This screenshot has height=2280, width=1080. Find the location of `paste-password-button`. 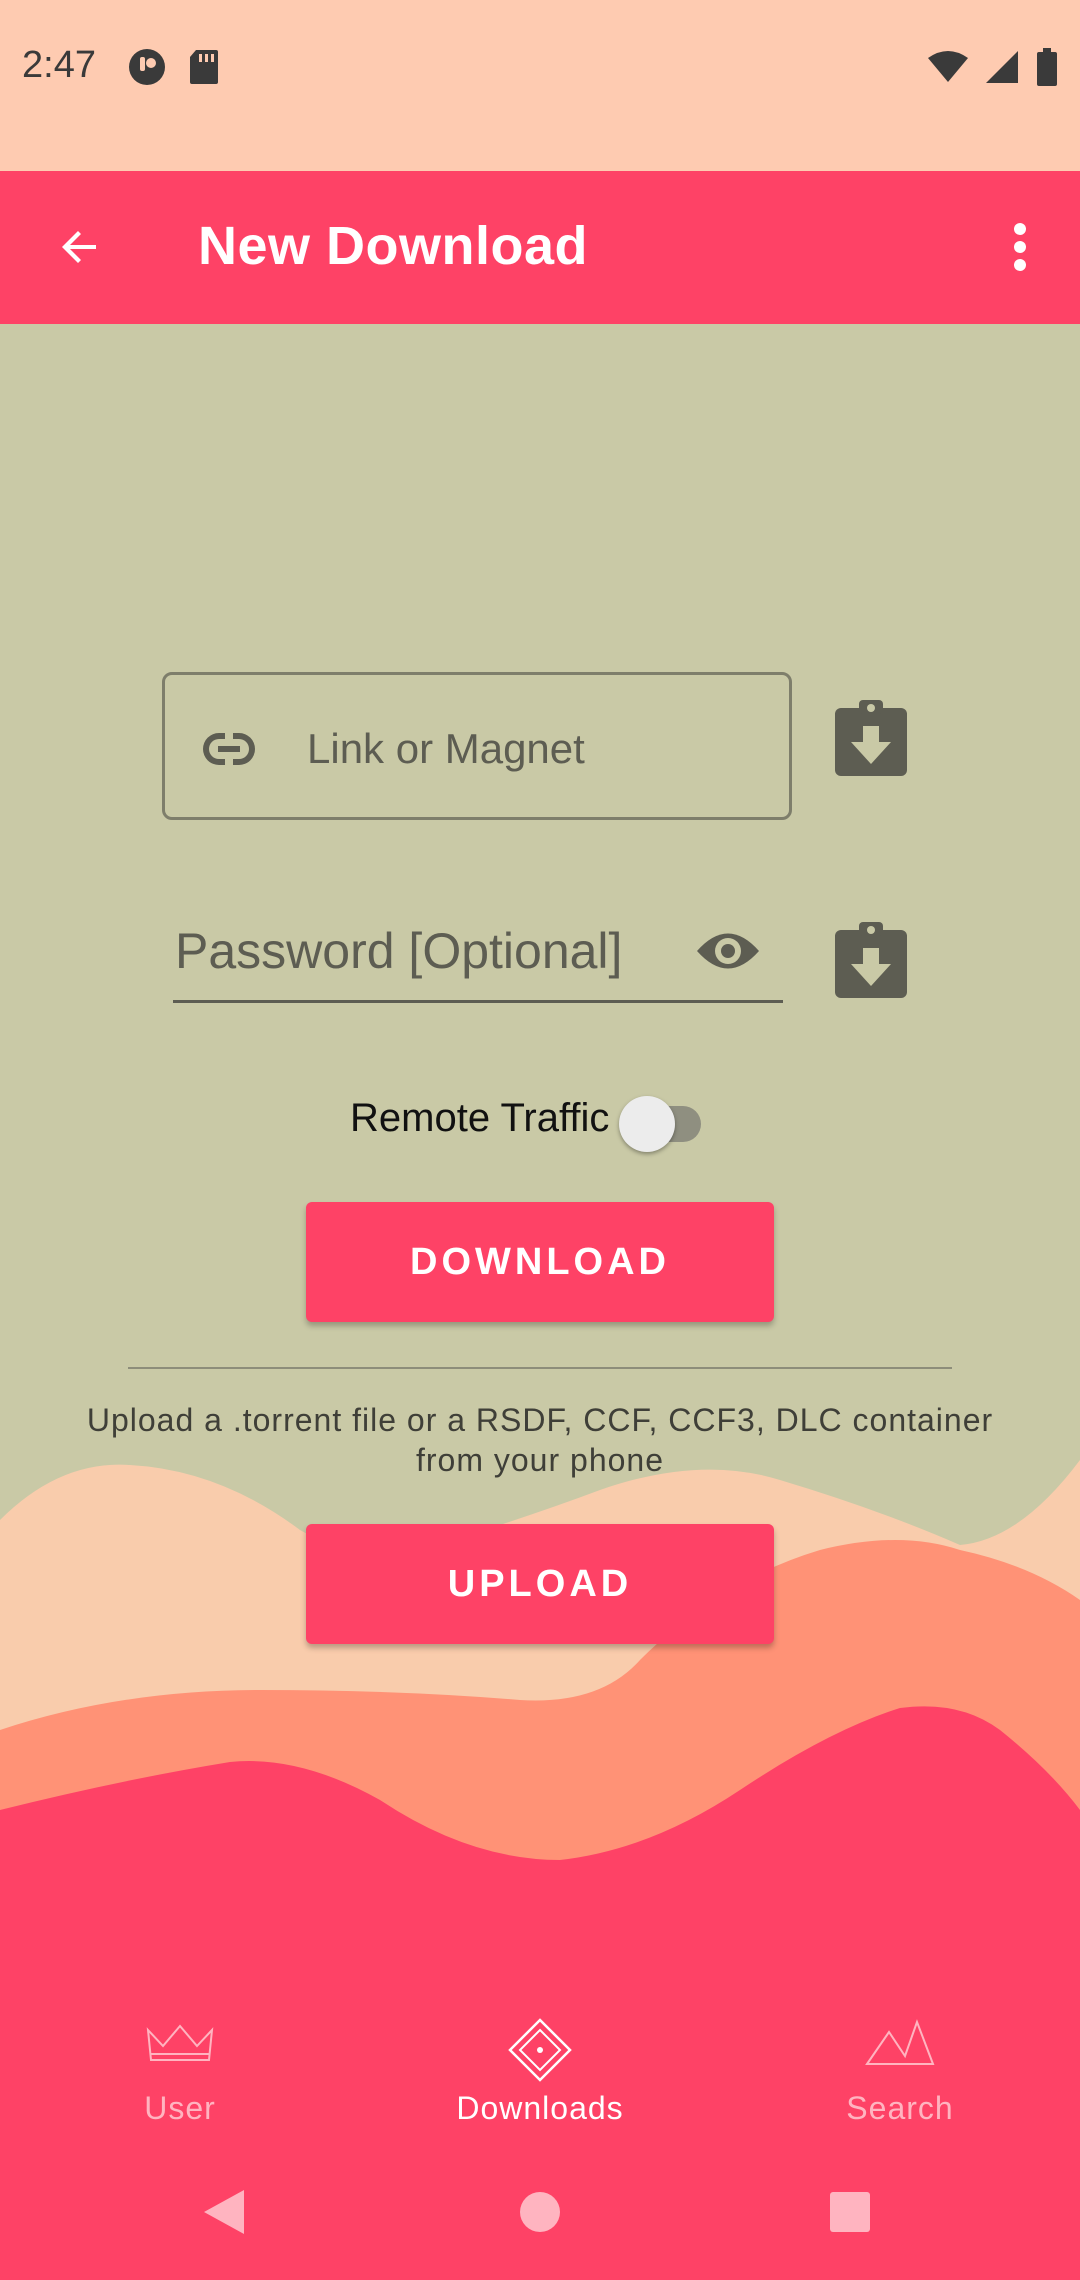

paste-password-button is located at coordinates (871, 960).